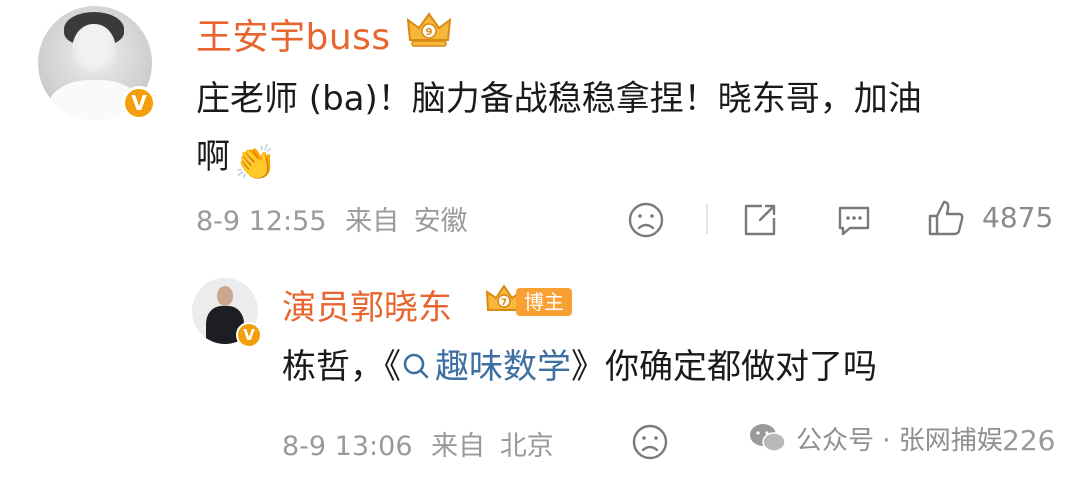  Describe the element at coordinates (332, 218) in the screenshot. I see `comment-meta: 8-9 12:55 来自 安徽` at that location.